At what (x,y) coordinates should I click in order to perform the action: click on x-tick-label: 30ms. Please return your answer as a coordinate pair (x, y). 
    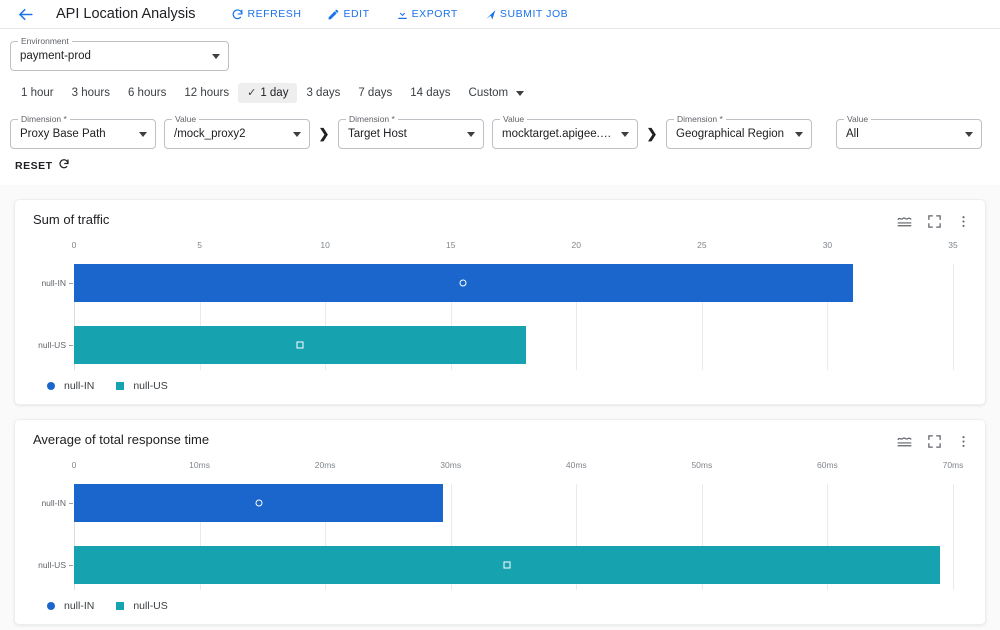
    Looking at the image, I should click on (451, 465).